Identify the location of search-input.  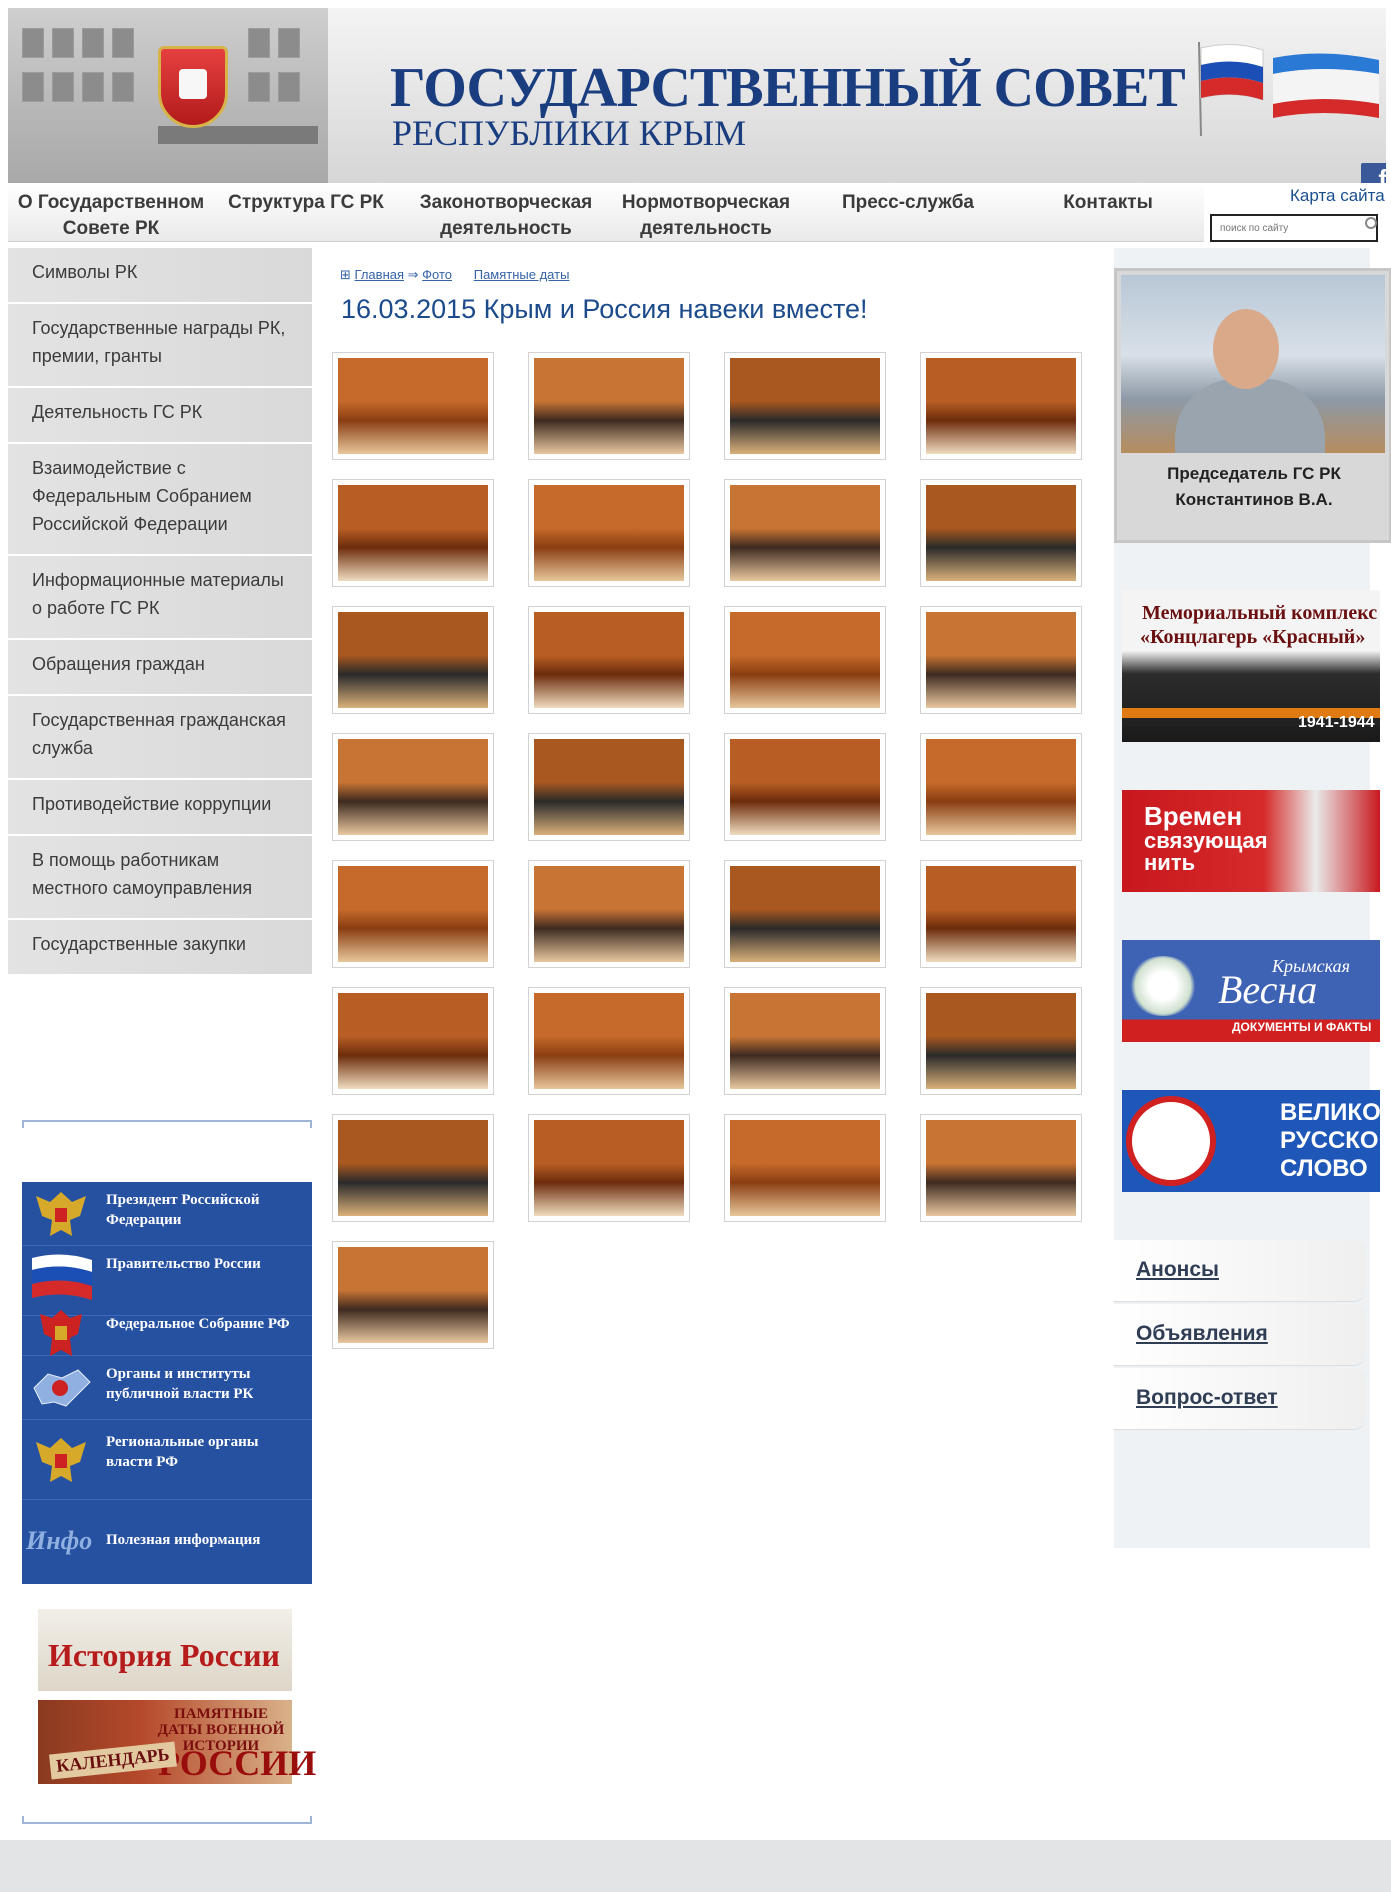
(1294, 228).